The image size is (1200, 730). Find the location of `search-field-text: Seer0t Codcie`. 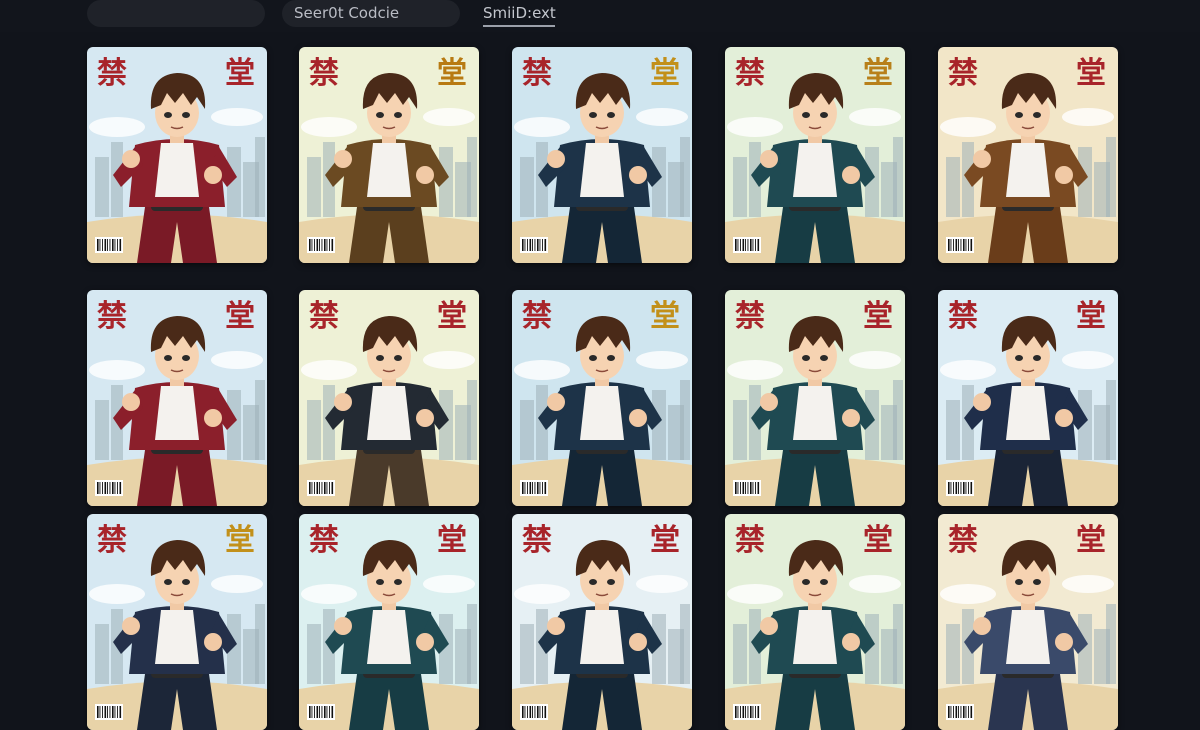

search-field-text: Seer0t Codcie is located at coordinates (347, 13).